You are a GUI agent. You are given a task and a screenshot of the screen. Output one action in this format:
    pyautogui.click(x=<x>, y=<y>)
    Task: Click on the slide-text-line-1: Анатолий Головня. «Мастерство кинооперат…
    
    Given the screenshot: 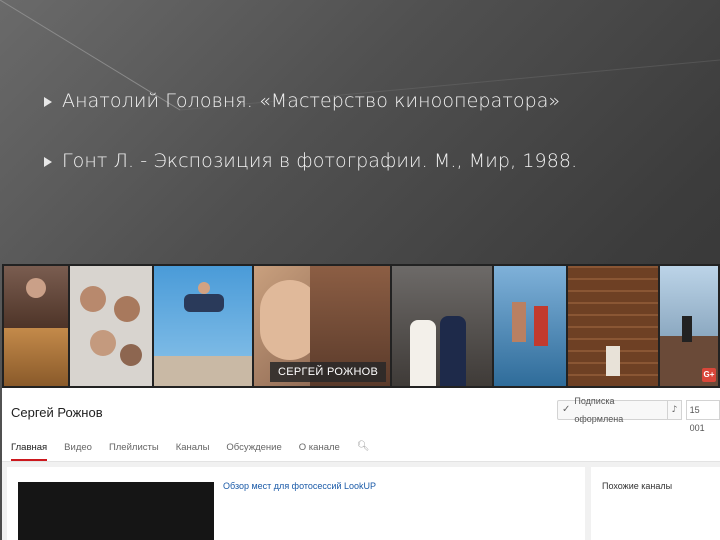 What is the action you would take?
    pyautogui.click(x=311, y=101)
    